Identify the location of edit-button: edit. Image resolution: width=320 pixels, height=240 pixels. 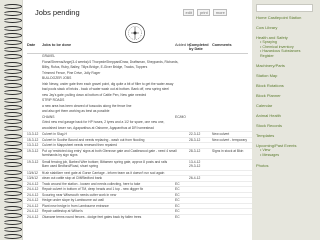
(189, 12).